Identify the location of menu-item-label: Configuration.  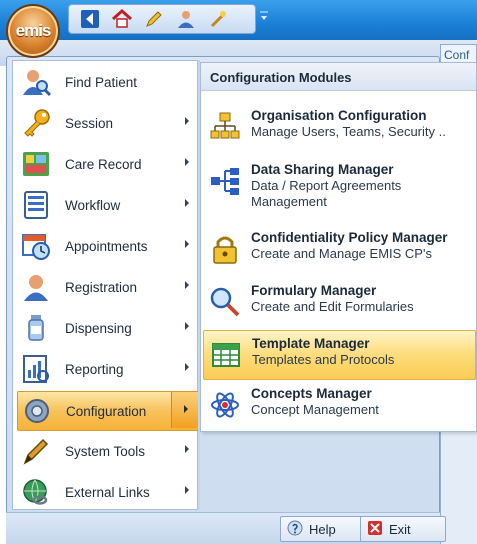
(106, 411).